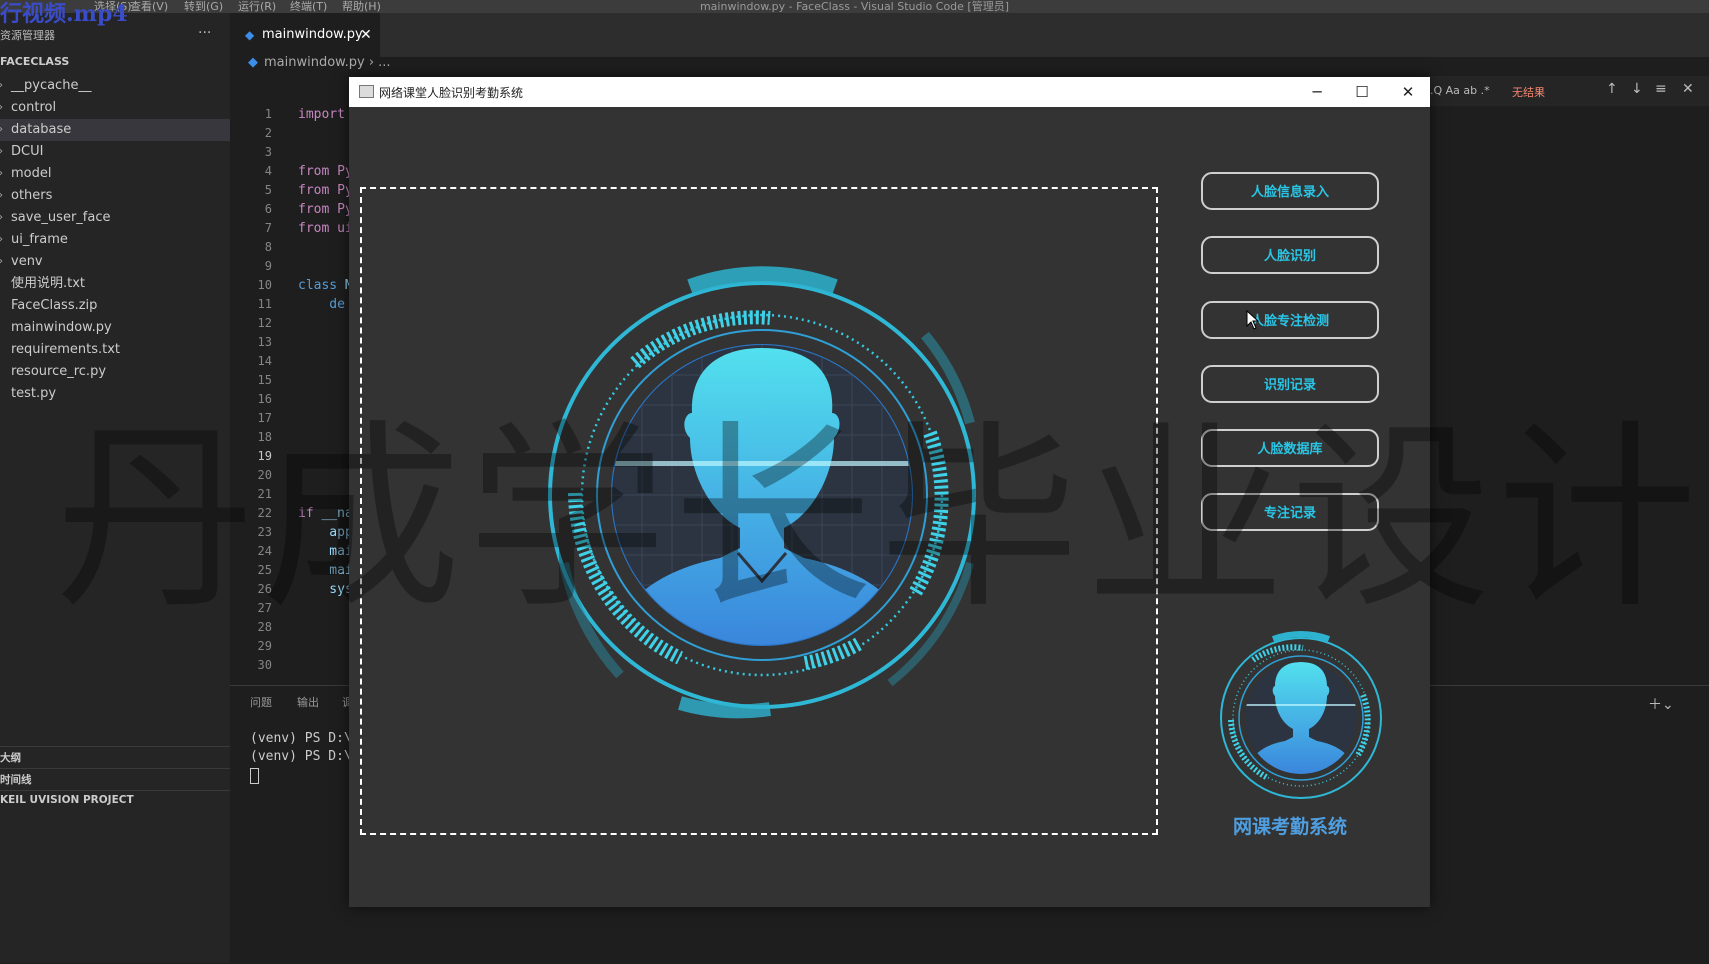 This screenshot has width=1709, height=964. Describe the element at coordinates (264, 646) in the screenshot. I see `line-number: 29` at that location.